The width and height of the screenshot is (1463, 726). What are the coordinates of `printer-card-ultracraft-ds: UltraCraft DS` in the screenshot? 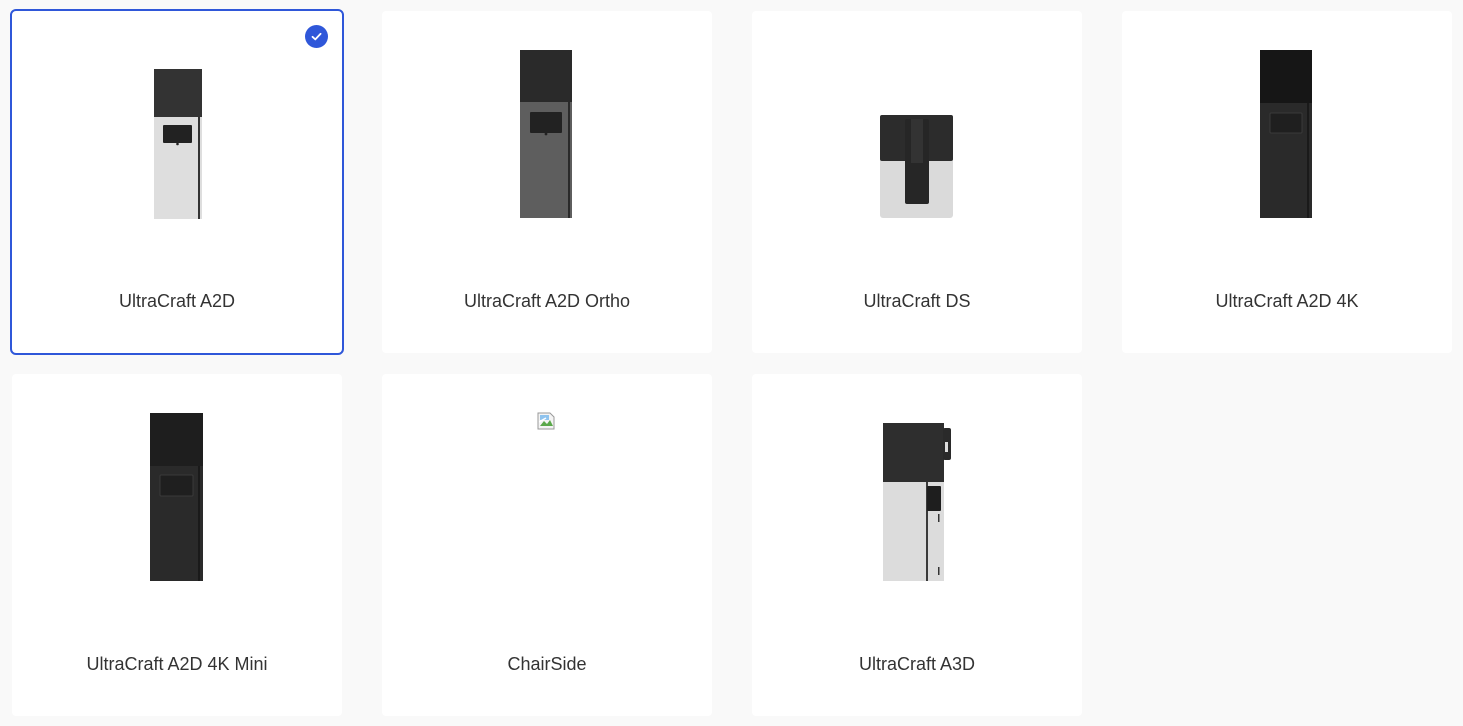 It's located at (917, 182).